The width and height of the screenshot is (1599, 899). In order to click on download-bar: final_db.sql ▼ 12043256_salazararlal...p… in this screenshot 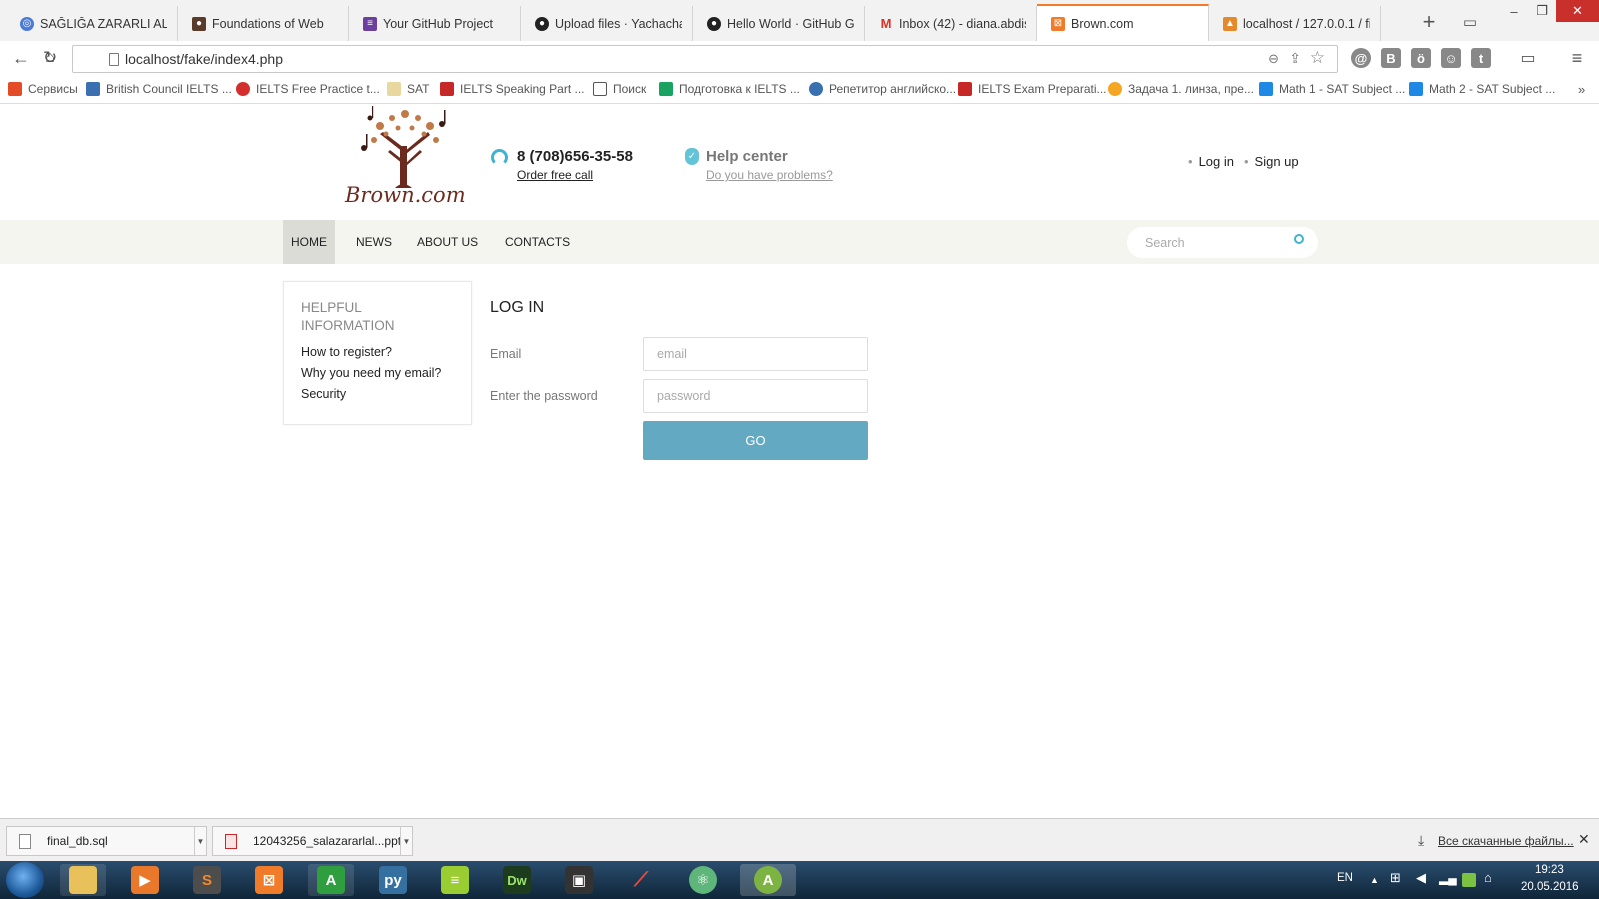, I will do `click(799, 839)`.